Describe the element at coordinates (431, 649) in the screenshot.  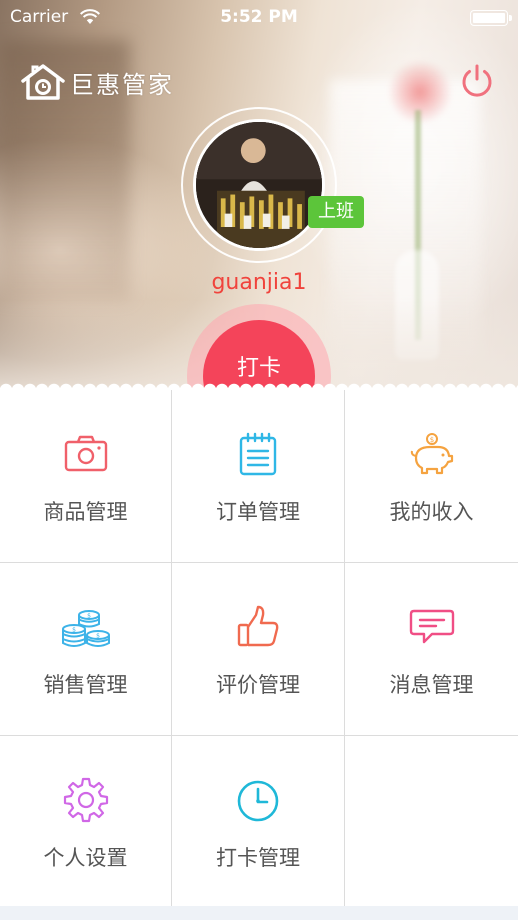
I see `menu-item-messages: 消息管理` at that location.